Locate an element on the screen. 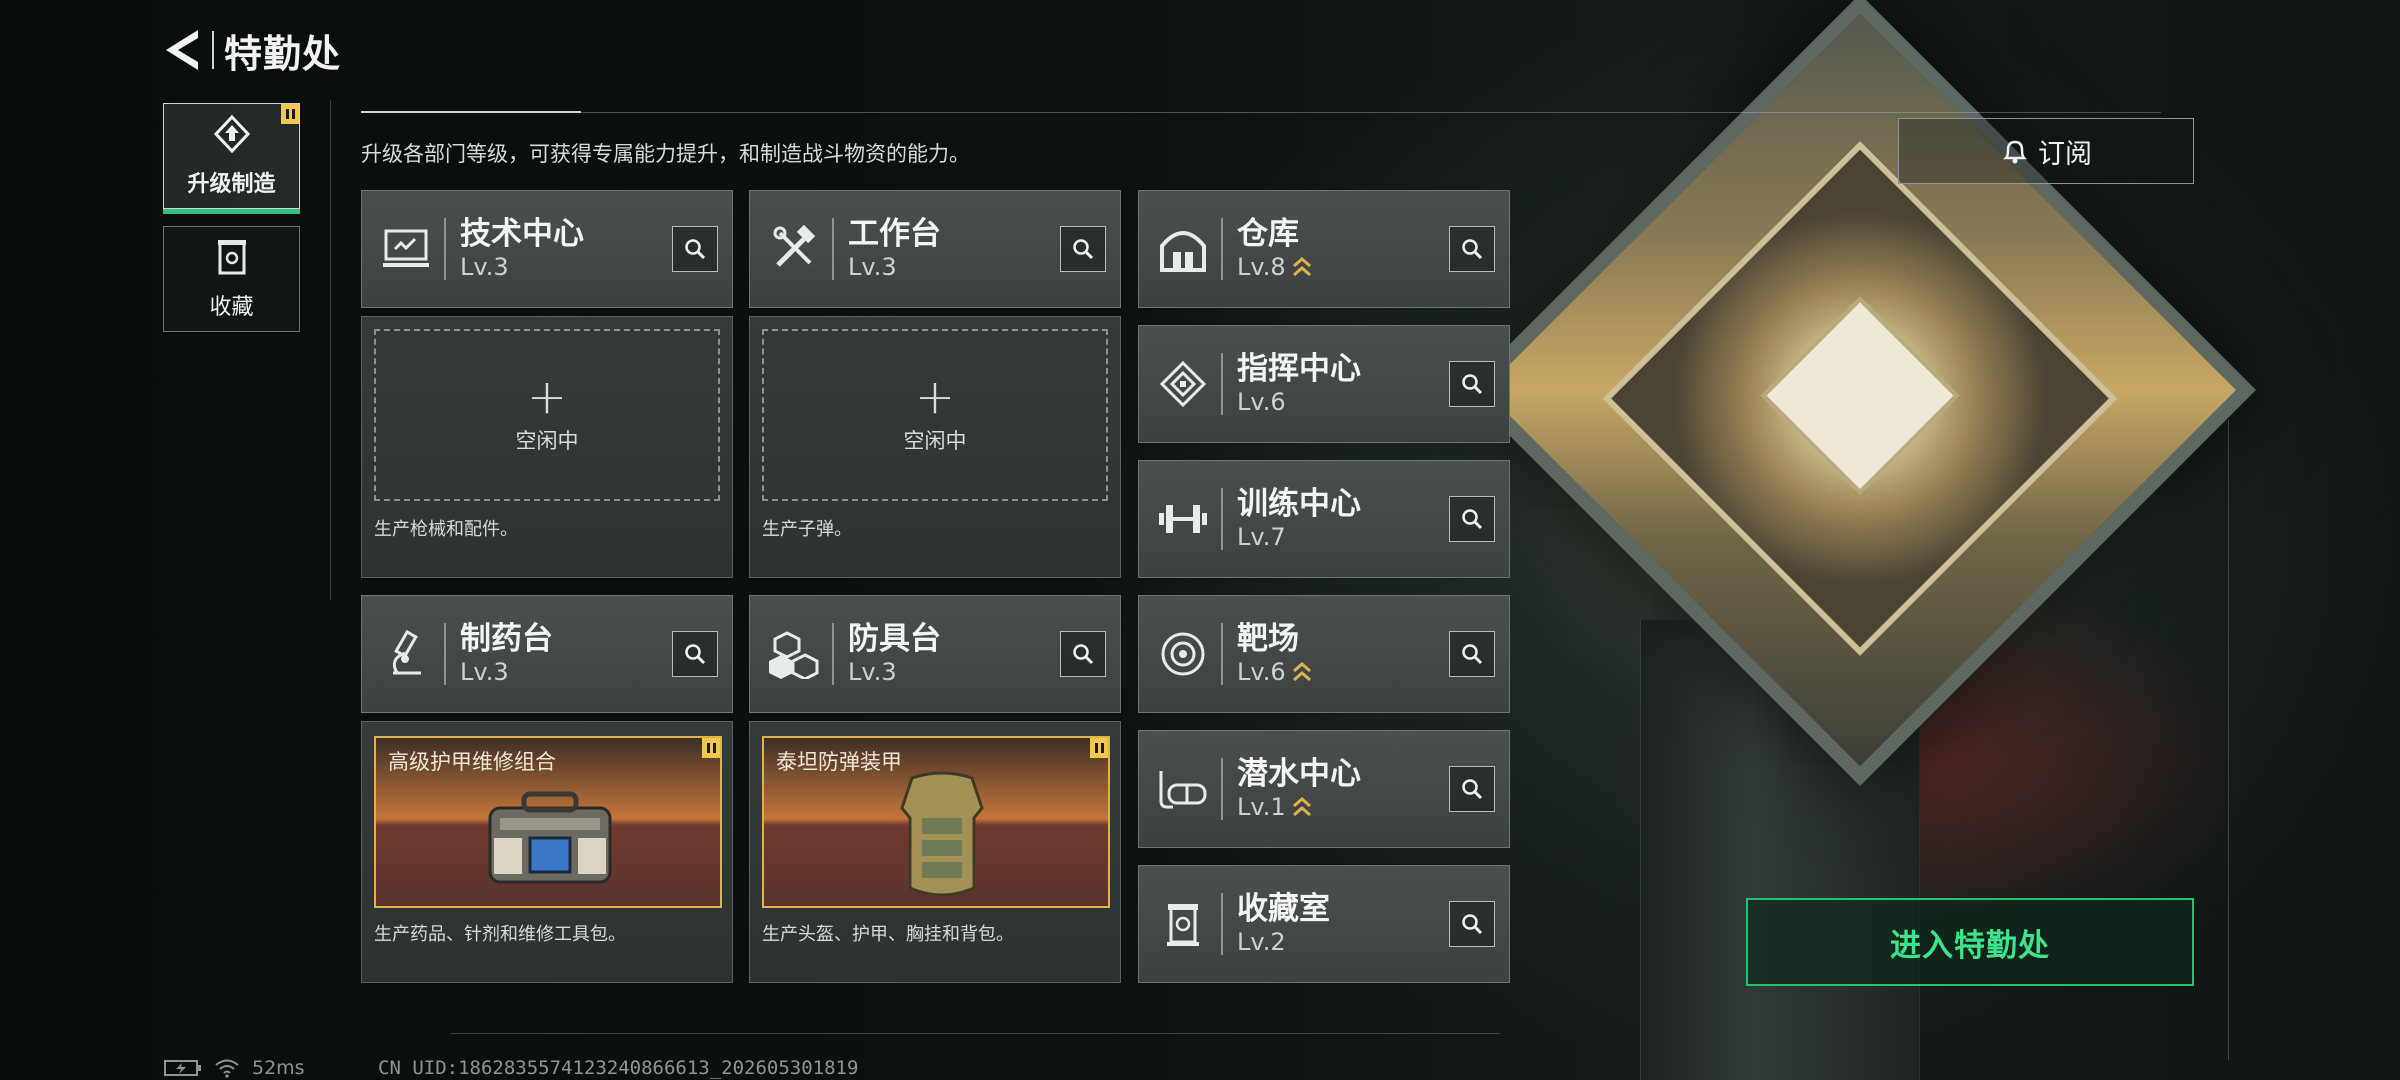 This screenshot has height=1080, width=2400. facility-name: 防具台 is located at coordinates (894, 639).